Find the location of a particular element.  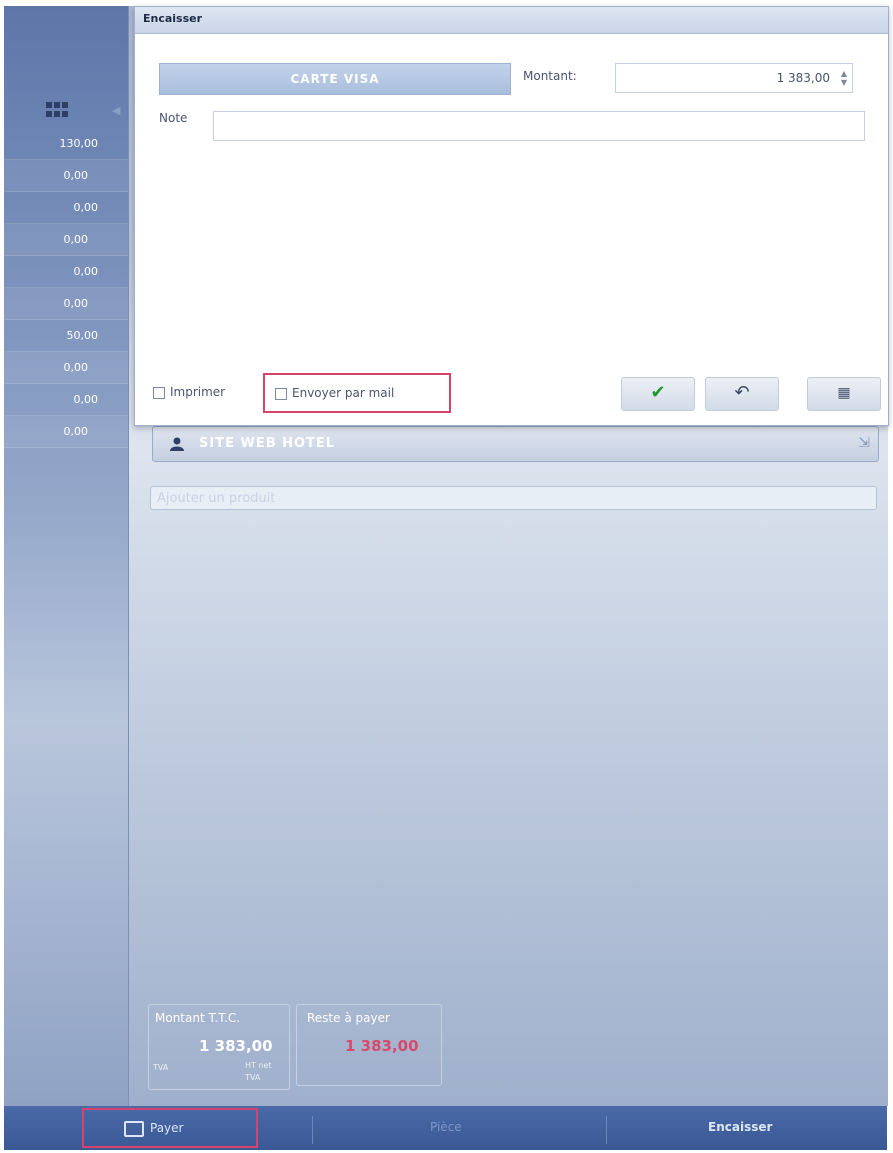

total-value: 1 383,00 is located at coordinates (236, 1046).